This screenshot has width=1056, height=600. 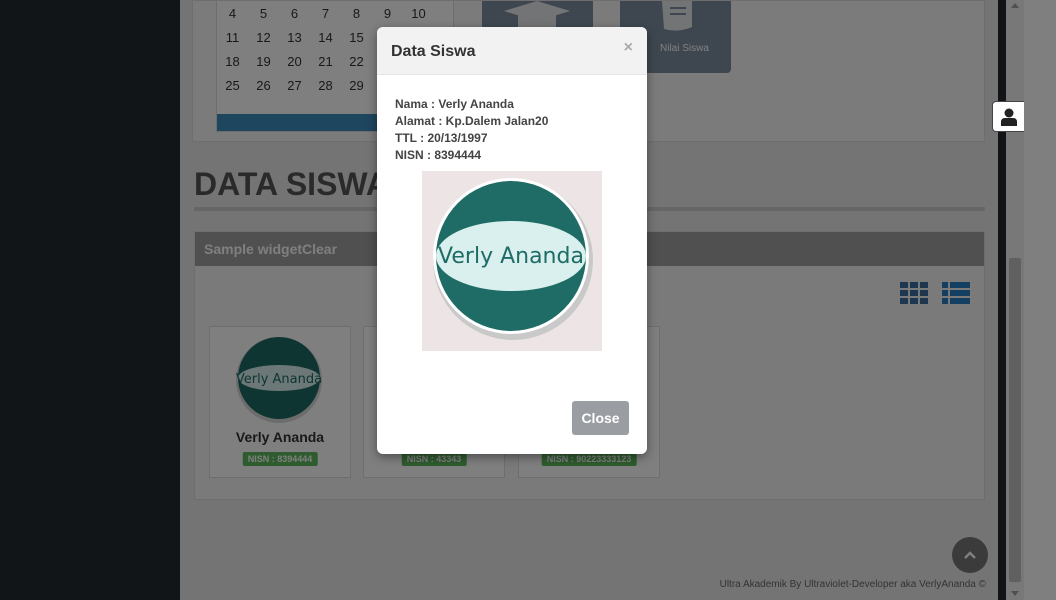 What do you see at coordinates (511, 256) in the screenshot?
I see `photo-logo-text: Verly Ananda` at bounding box center [511, 256].